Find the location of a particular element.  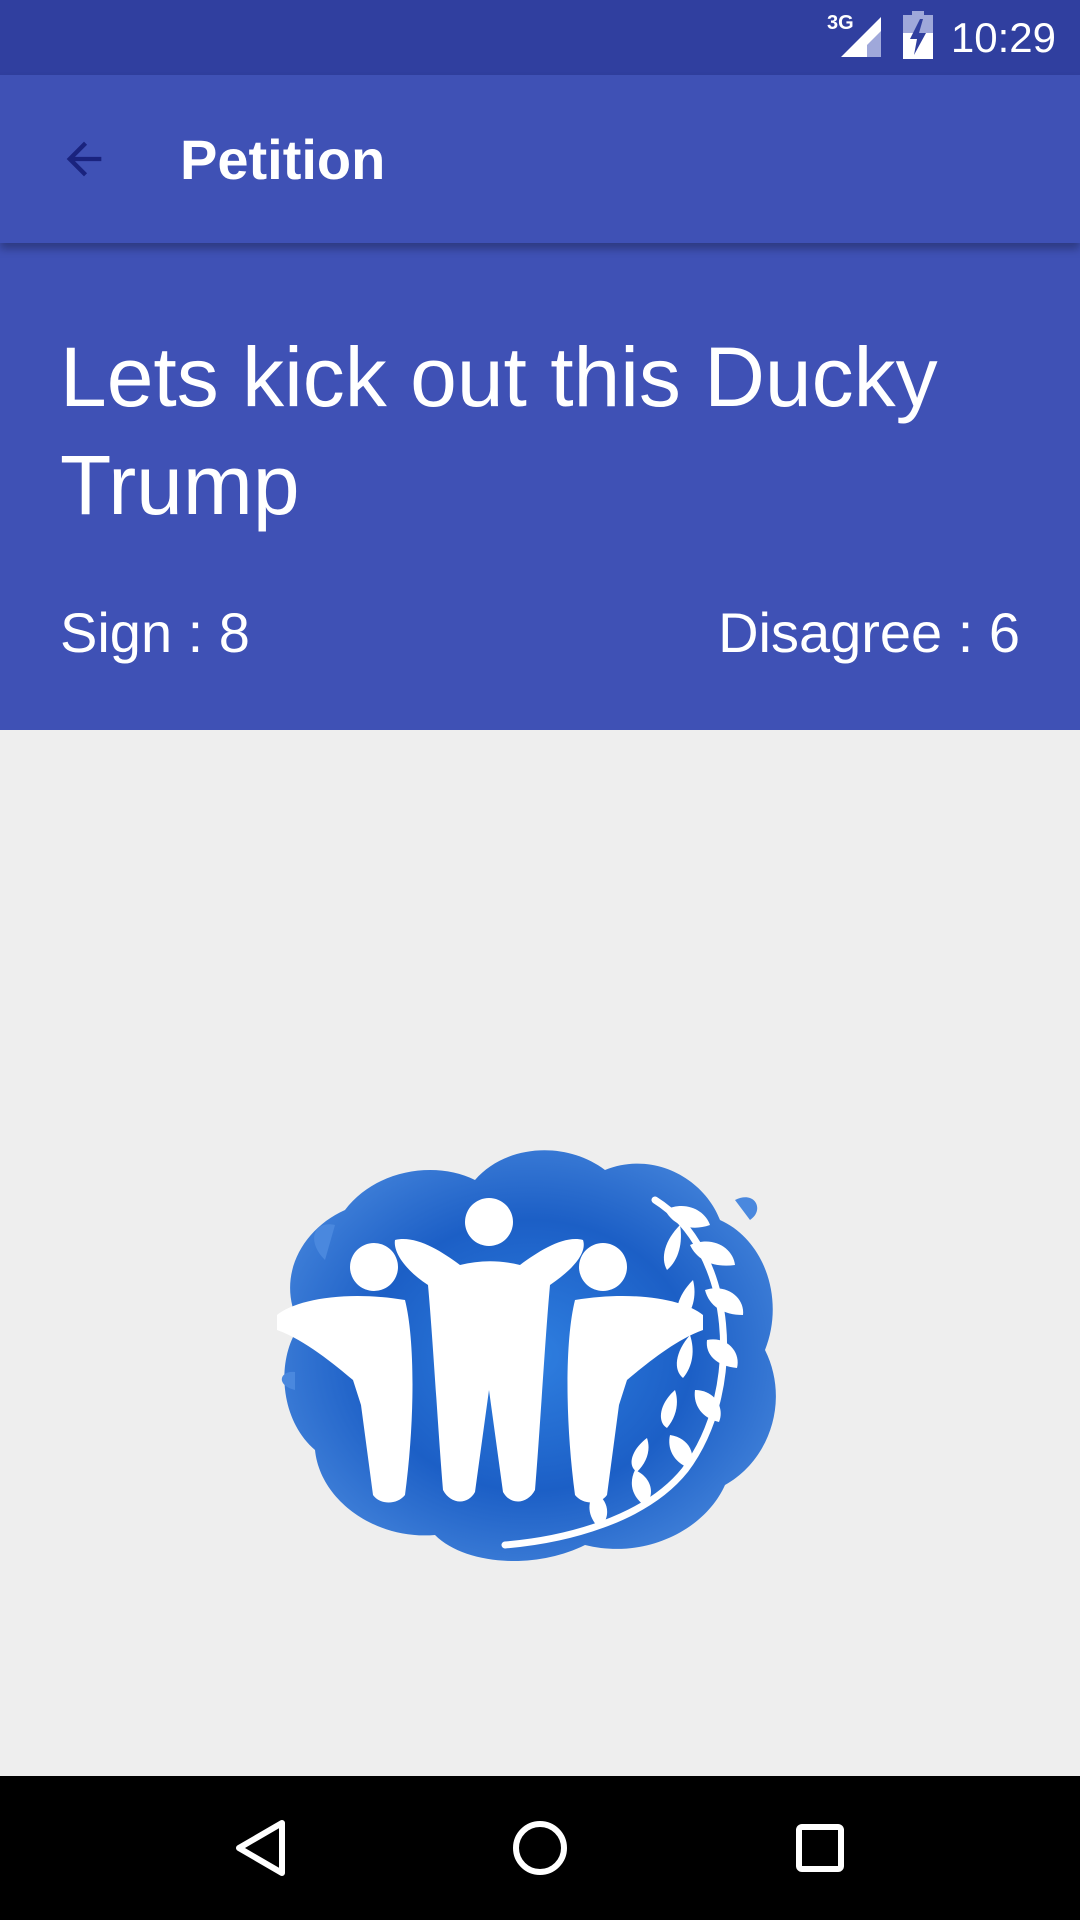

back-button is located at coordinates (84, 159).